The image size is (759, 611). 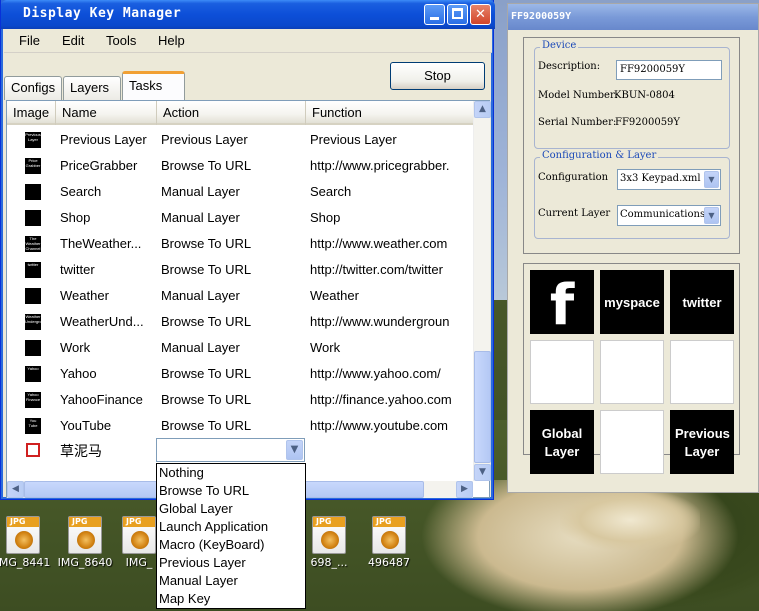 I want to click on close-button: ✕, so click(x=480, y=14).